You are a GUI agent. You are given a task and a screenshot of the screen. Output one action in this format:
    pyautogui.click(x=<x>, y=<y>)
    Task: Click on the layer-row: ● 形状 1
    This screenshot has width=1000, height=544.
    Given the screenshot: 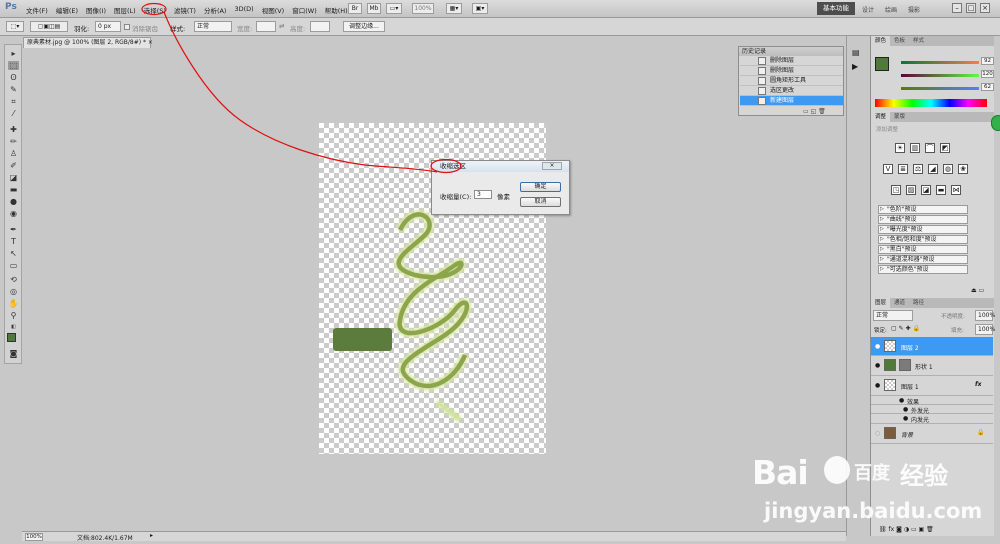 What is the action you would take?
    pyautogui.click(x=932, y=366)
    